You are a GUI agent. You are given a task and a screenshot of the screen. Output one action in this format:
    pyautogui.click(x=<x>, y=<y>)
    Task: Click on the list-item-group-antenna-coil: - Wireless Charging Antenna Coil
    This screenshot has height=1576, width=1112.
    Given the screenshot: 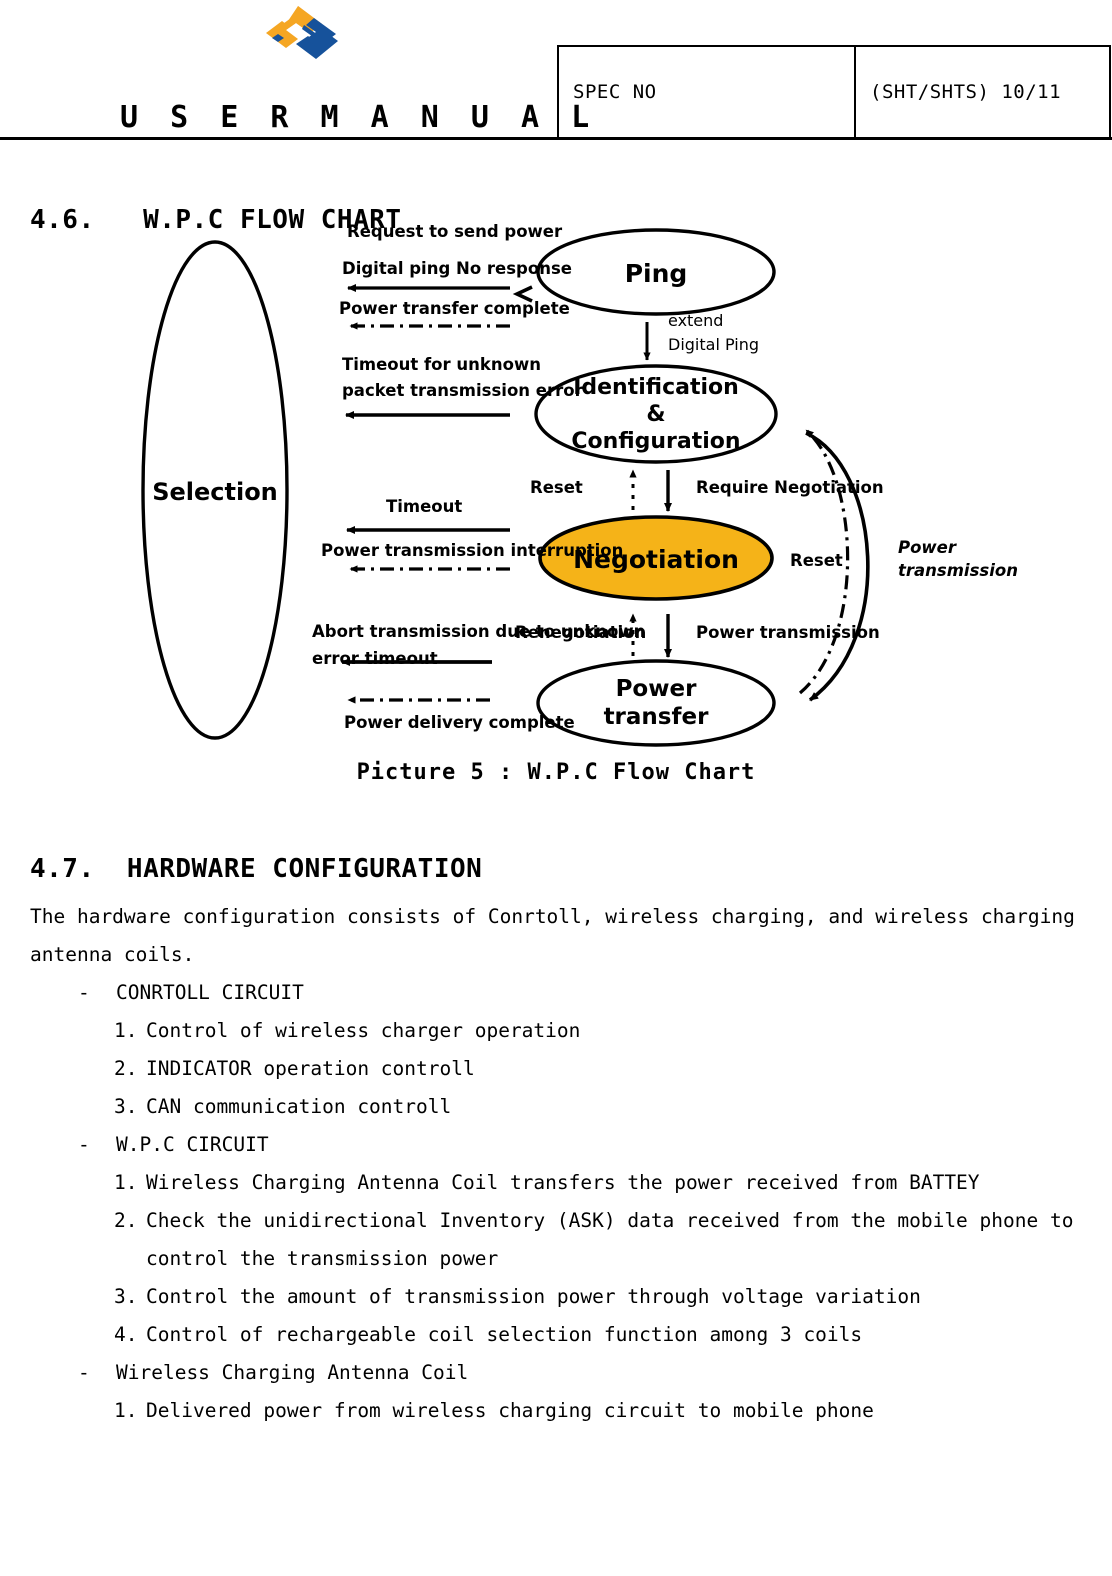 What is the action you would take?
    pyautogui.click(x=579, y=1373)
    